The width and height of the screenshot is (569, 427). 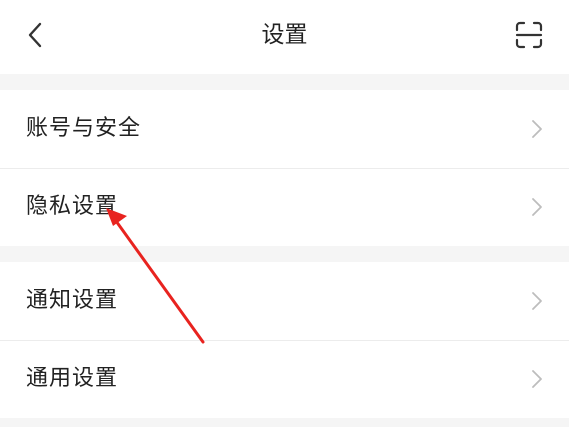 I want to click on page-title: 设置, so click(x=284, y=35).